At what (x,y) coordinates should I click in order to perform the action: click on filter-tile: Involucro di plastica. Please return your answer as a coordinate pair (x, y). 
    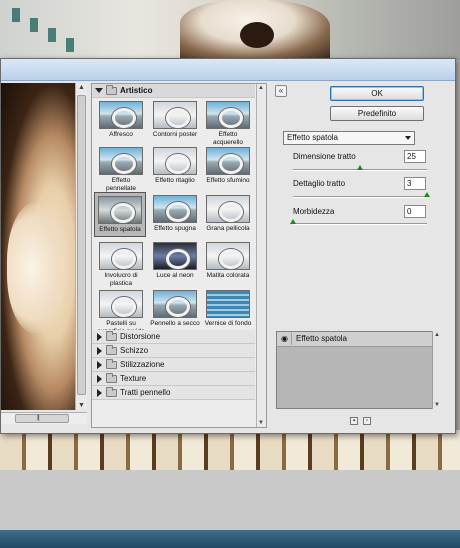
    Looking at the image, I should click on (121, 264).